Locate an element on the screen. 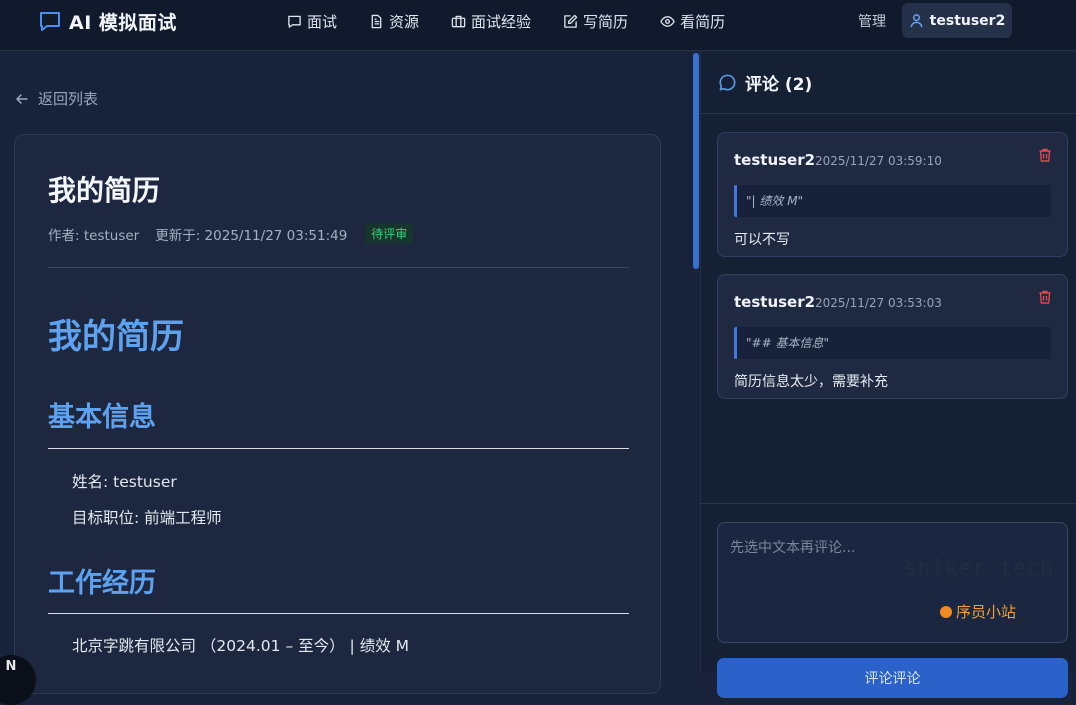  resume-line: 目标职位: 前端工程师 is located at coordinates (147, 517).